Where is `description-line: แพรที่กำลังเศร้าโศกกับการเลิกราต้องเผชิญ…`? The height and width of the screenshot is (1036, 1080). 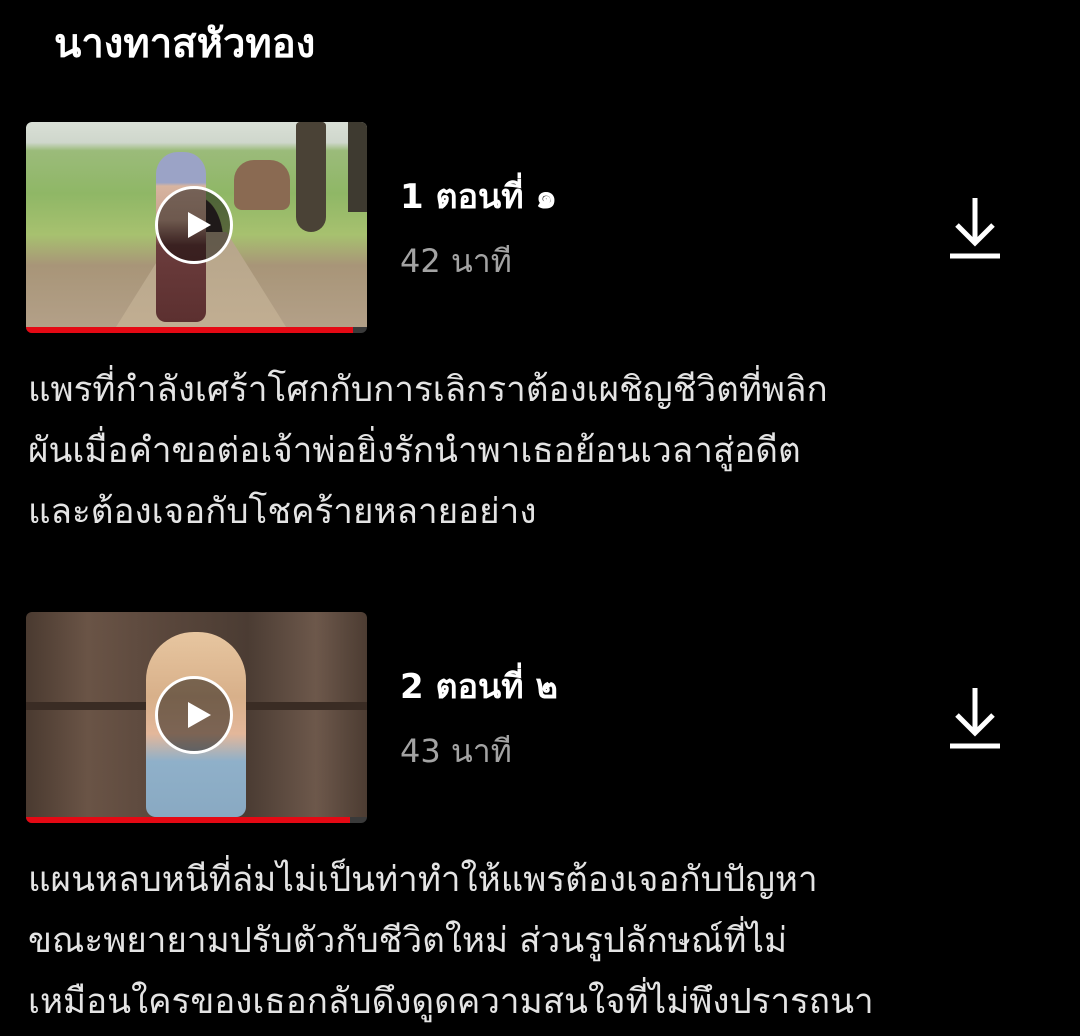
description-line: แพรที่กำลังเศร้าโศกกับการเลิกราต้องเผชิญ… is located at coordinates (428, 390).